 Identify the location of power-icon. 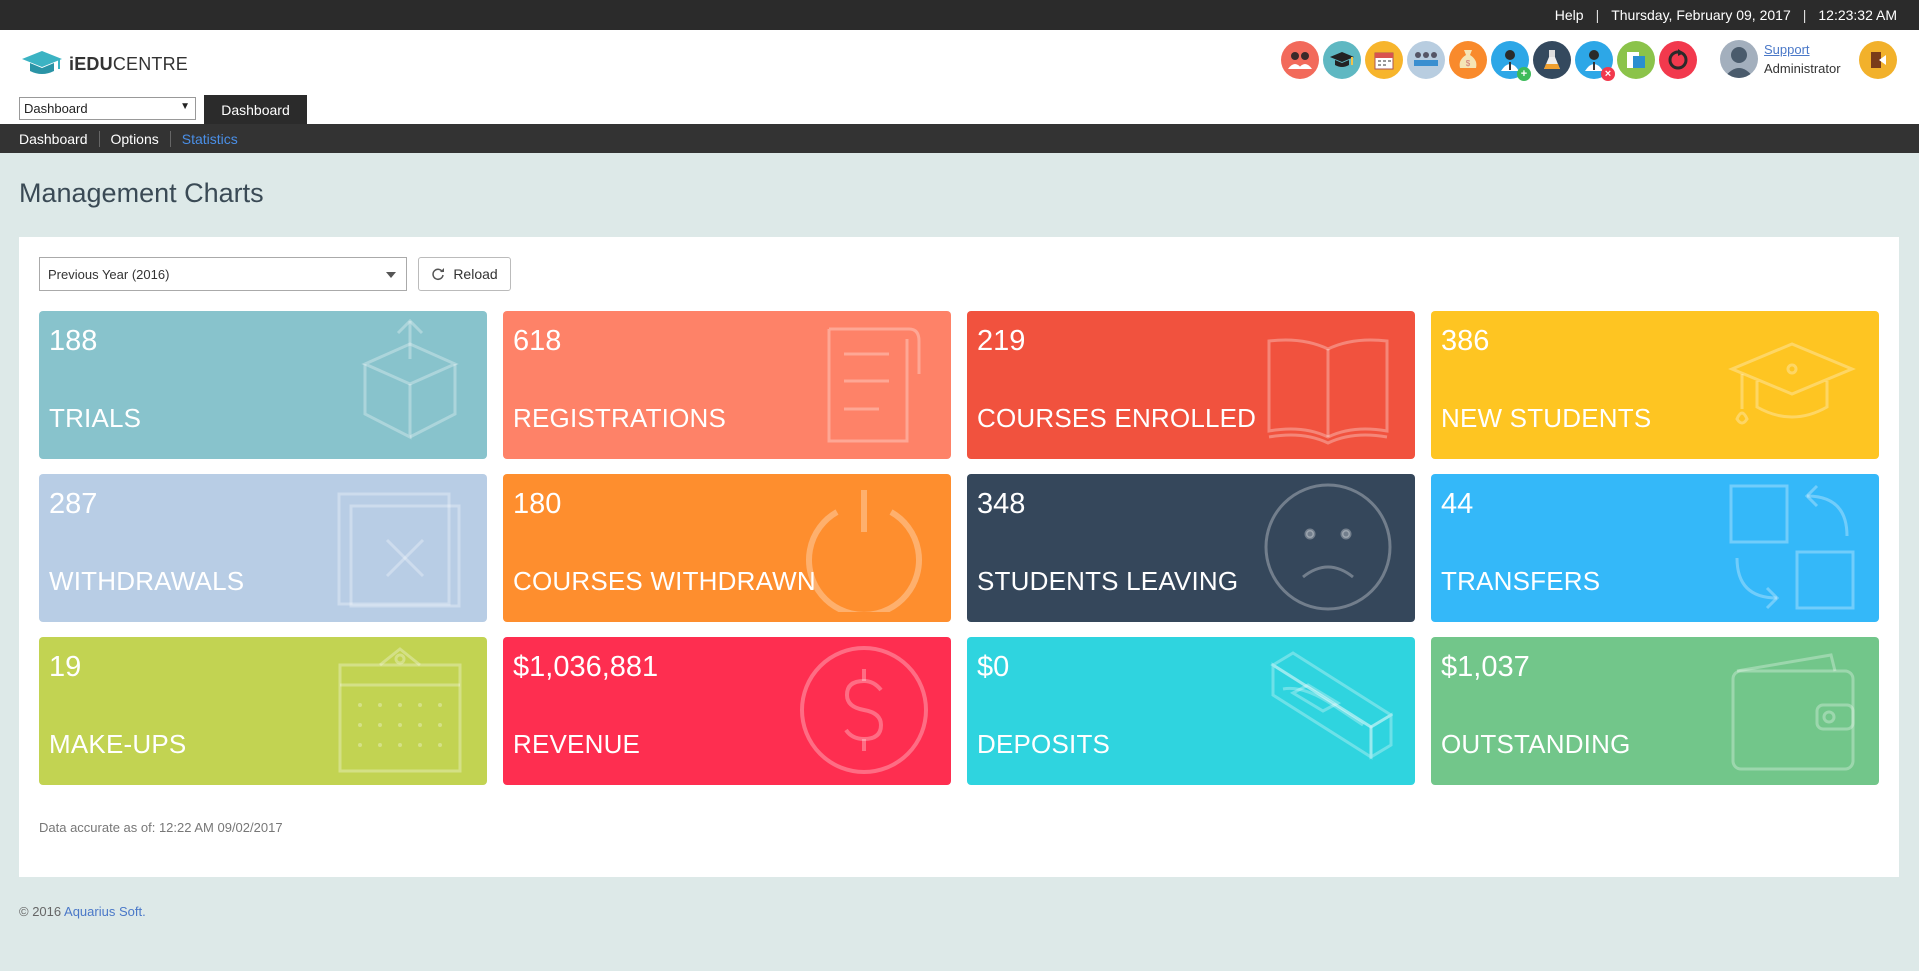
(864, 551).